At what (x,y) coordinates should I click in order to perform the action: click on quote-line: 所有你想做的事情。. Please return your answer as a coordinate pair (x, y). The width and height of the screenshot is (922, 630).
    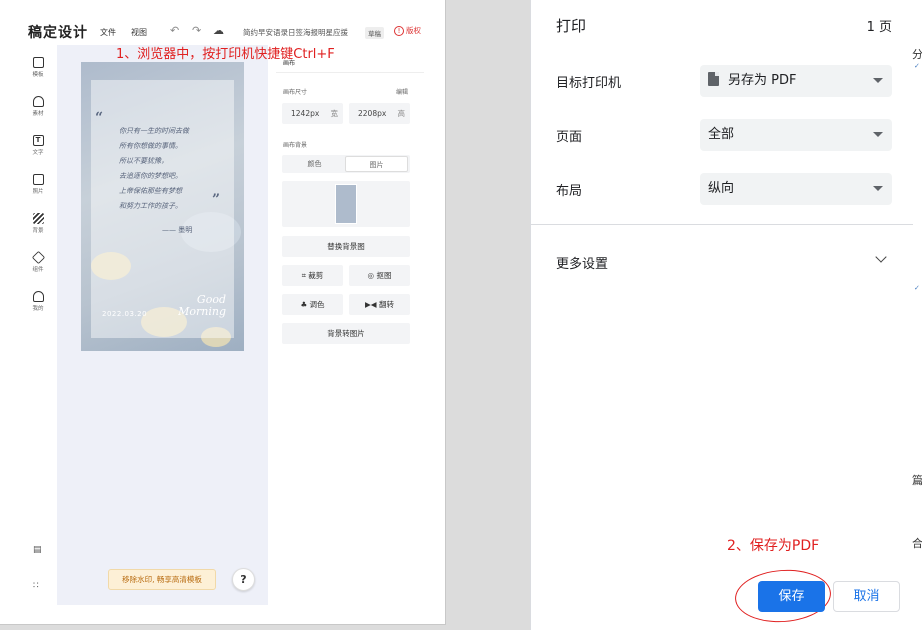
    Looking at the image, I should click on (150, 146).